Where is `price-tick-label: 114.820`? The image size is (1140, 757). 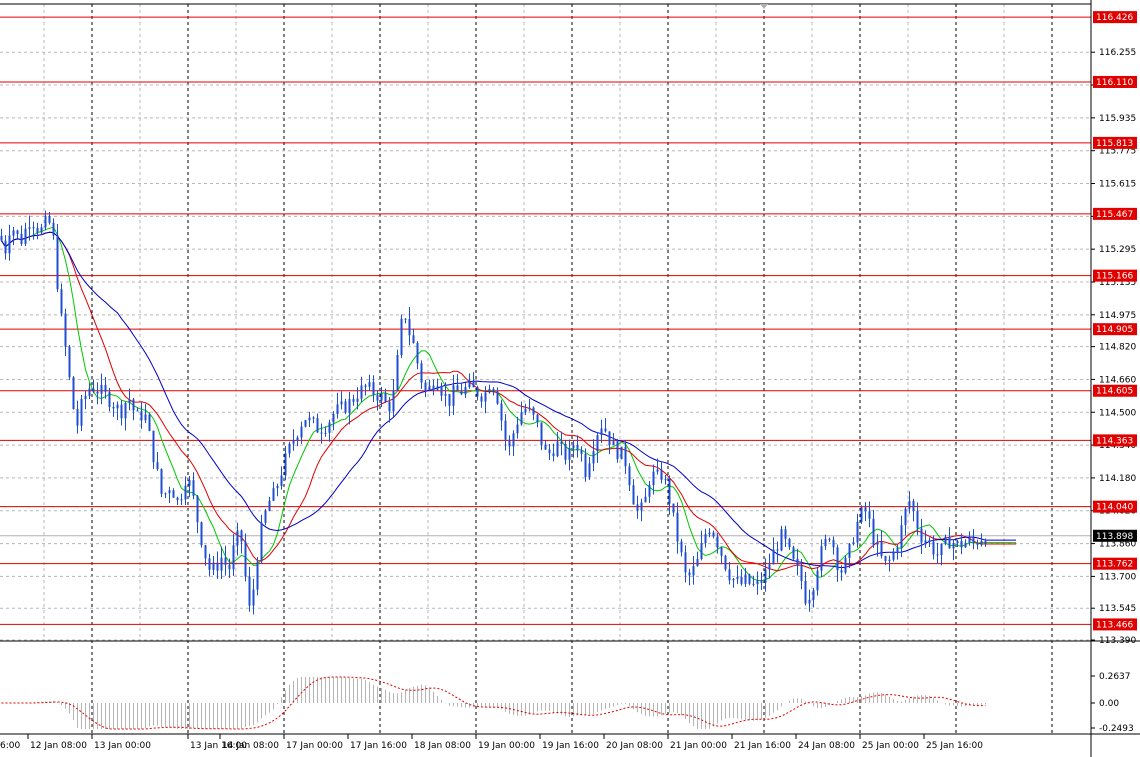 price-tick-label: 114.820 is located at coordinates (1117, 348).